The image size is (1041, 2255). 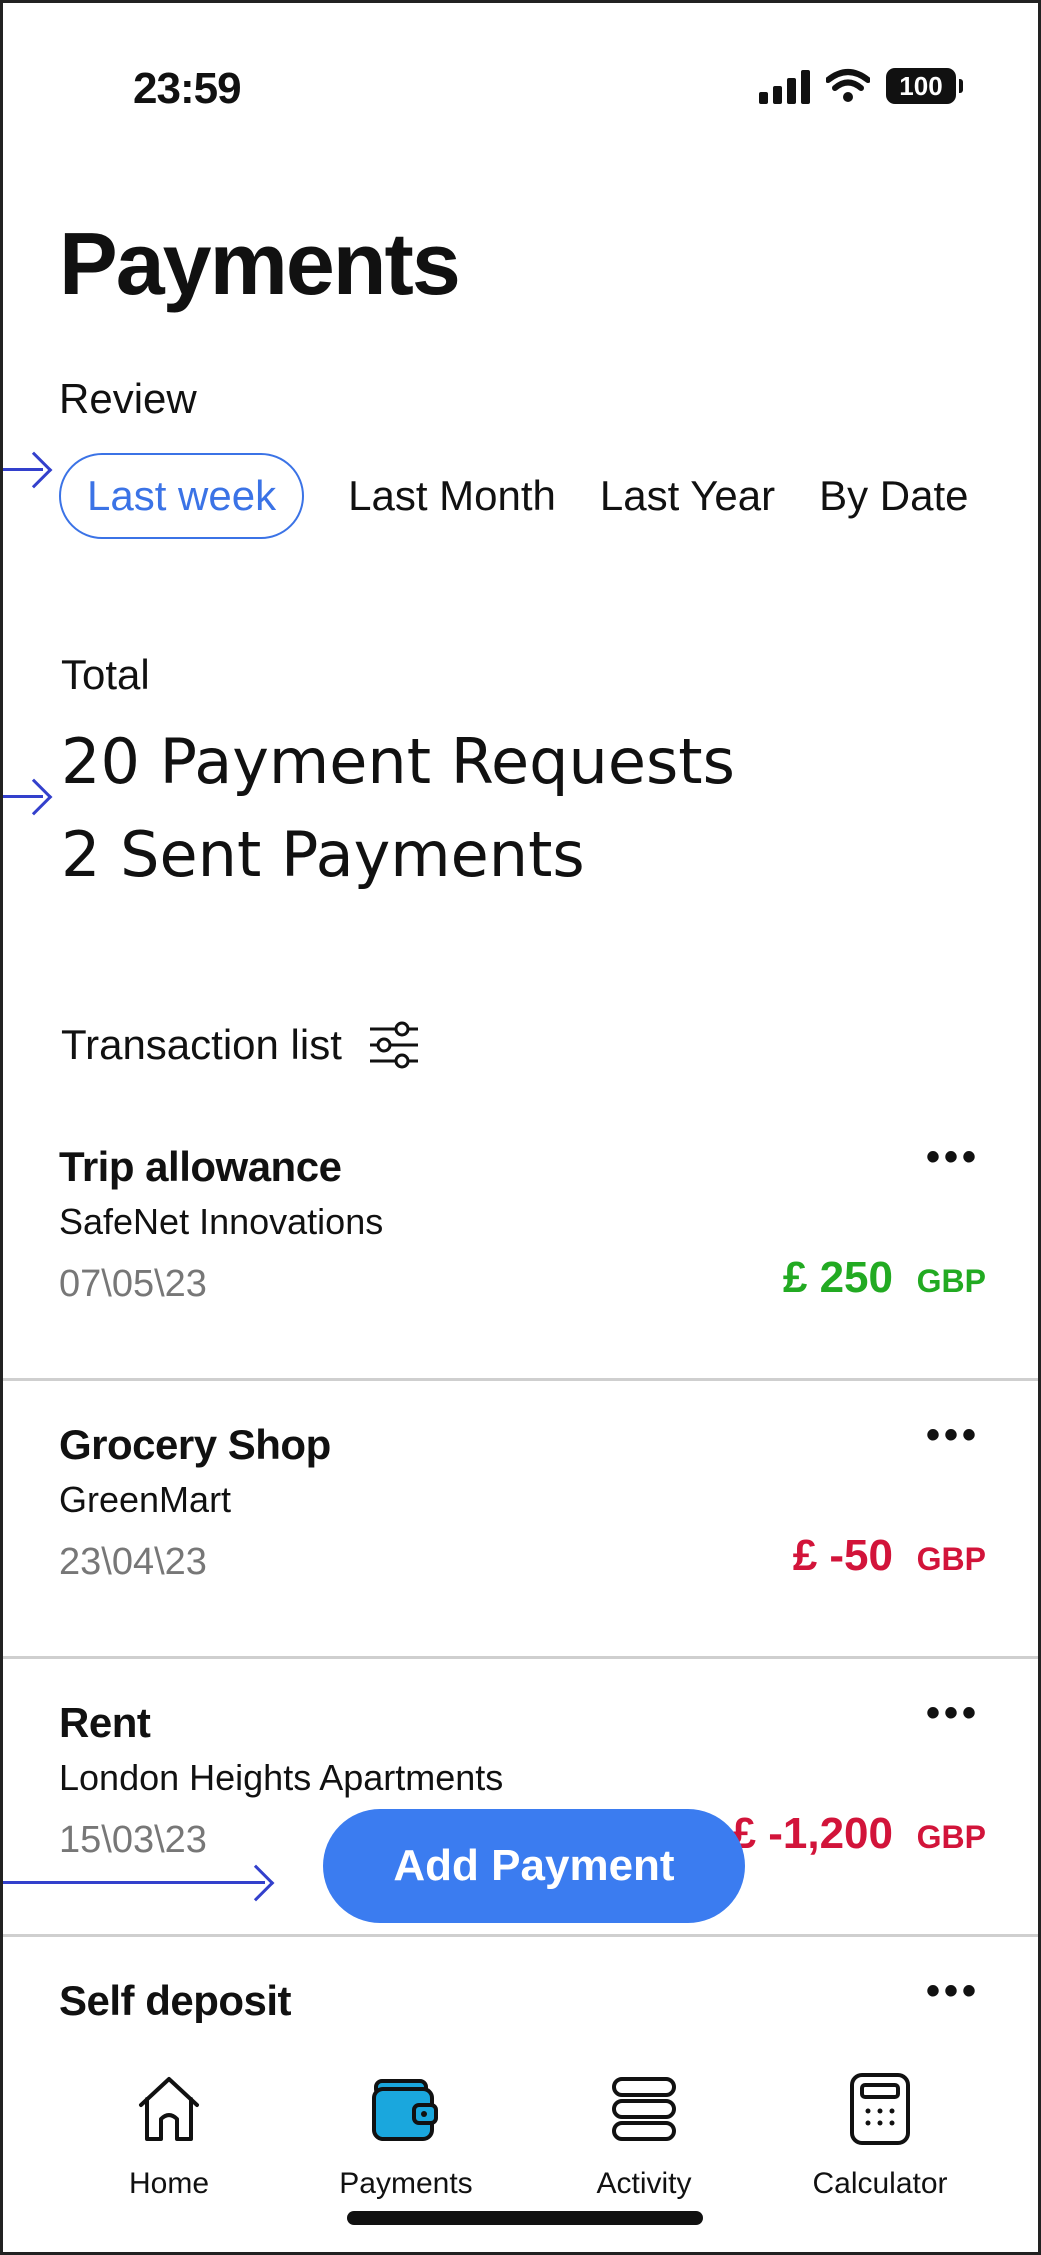 I want to click on transaction-amount: £ -1,200, so click(x=812, y=1833).